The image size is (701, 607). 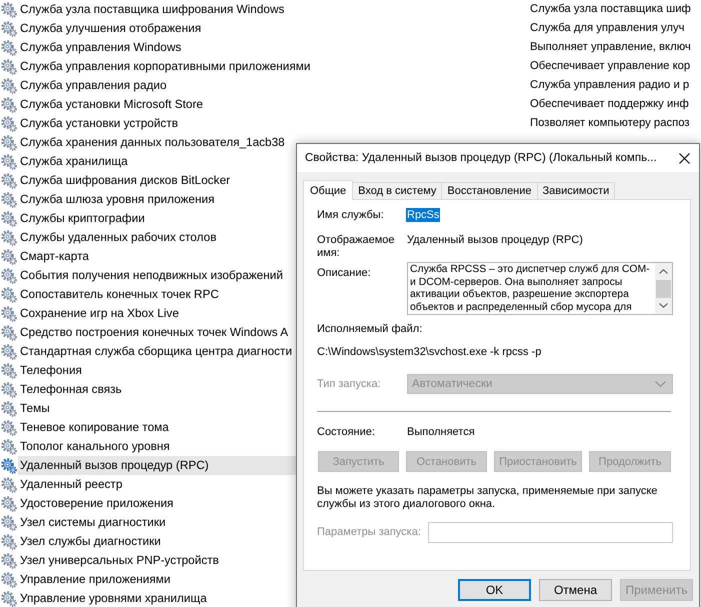 What do you see at coordinates (89, 541) in the screenshot?
I see `service-name: Узел службы диагностики` at bounding box center [89, 541].